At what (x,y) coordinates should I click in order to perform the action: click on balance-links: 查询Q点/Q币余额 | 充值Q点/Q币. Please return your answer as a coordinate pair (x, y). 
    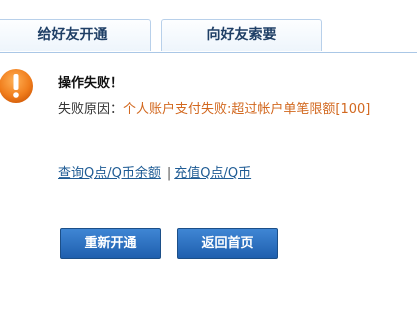
    Looking at the image, I should click on (154, 171).